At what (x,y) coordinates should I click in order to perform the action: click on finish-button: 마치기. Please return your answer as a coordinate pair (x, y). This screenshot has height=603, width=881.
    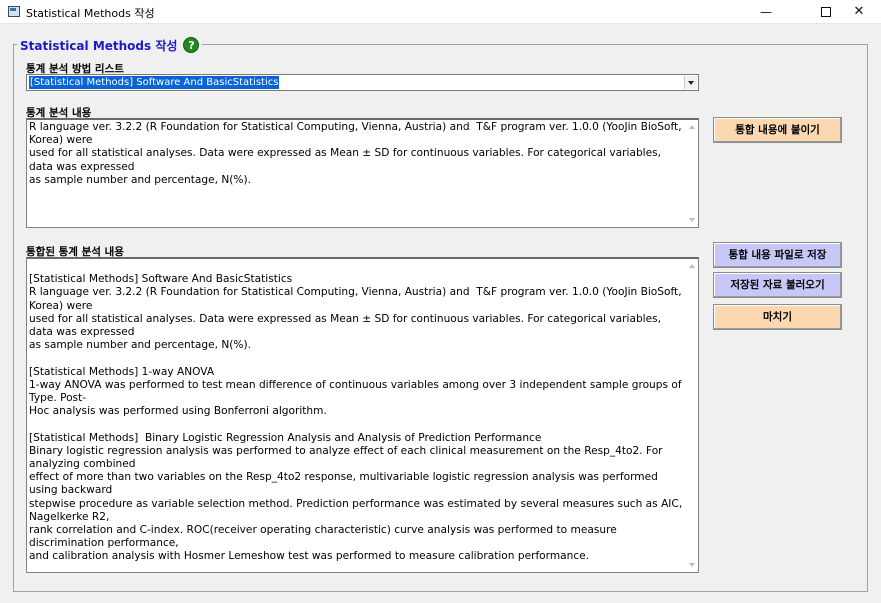
    Looking at the image, I should click on (777, 317).